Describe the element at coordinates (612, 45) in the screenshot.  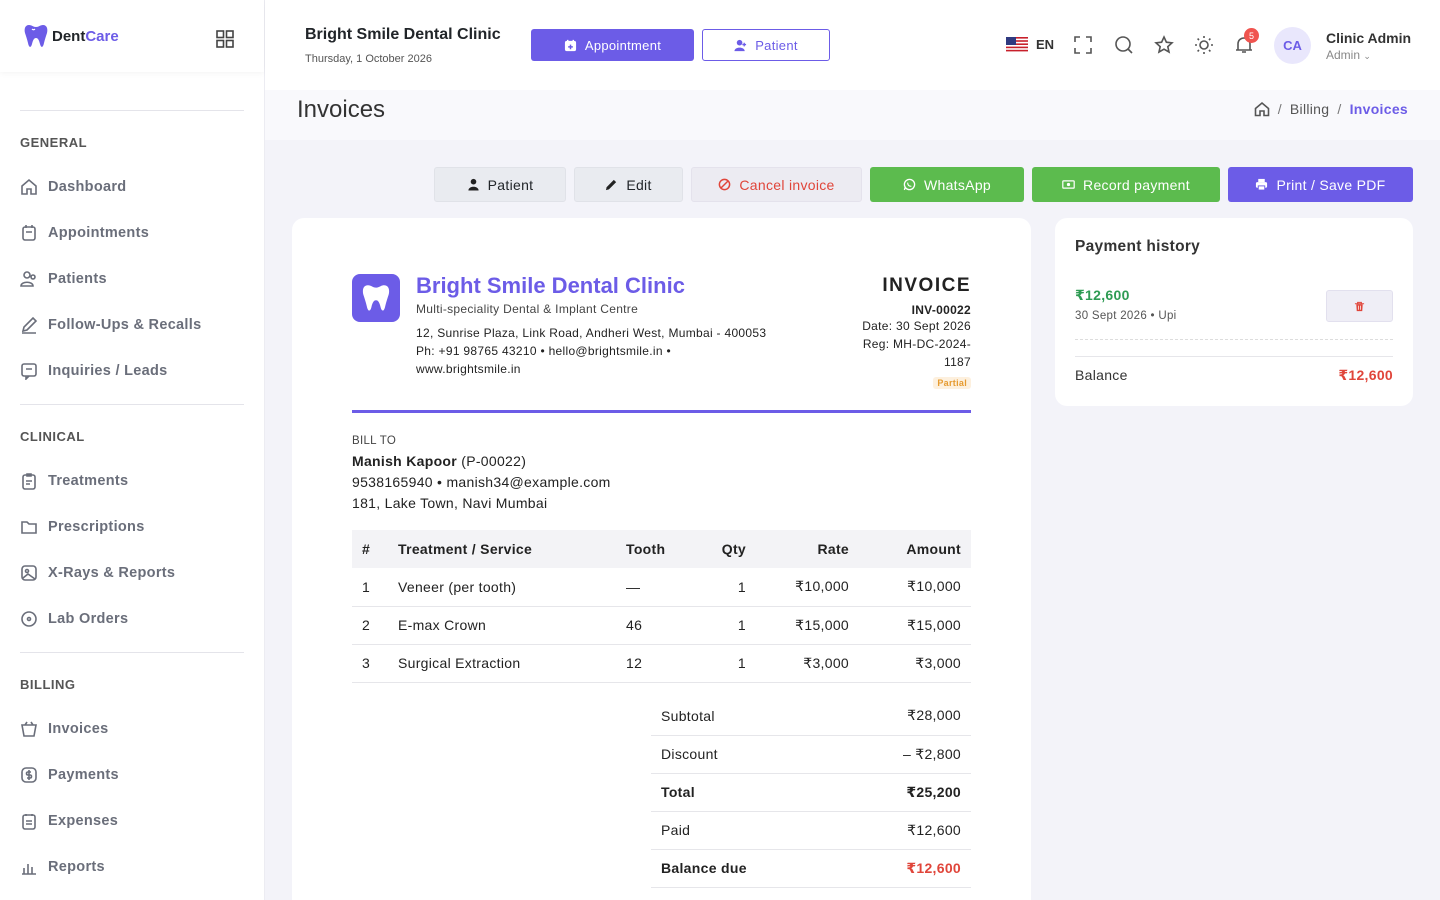
I see `new-appointment-button: Appointment` at that location.